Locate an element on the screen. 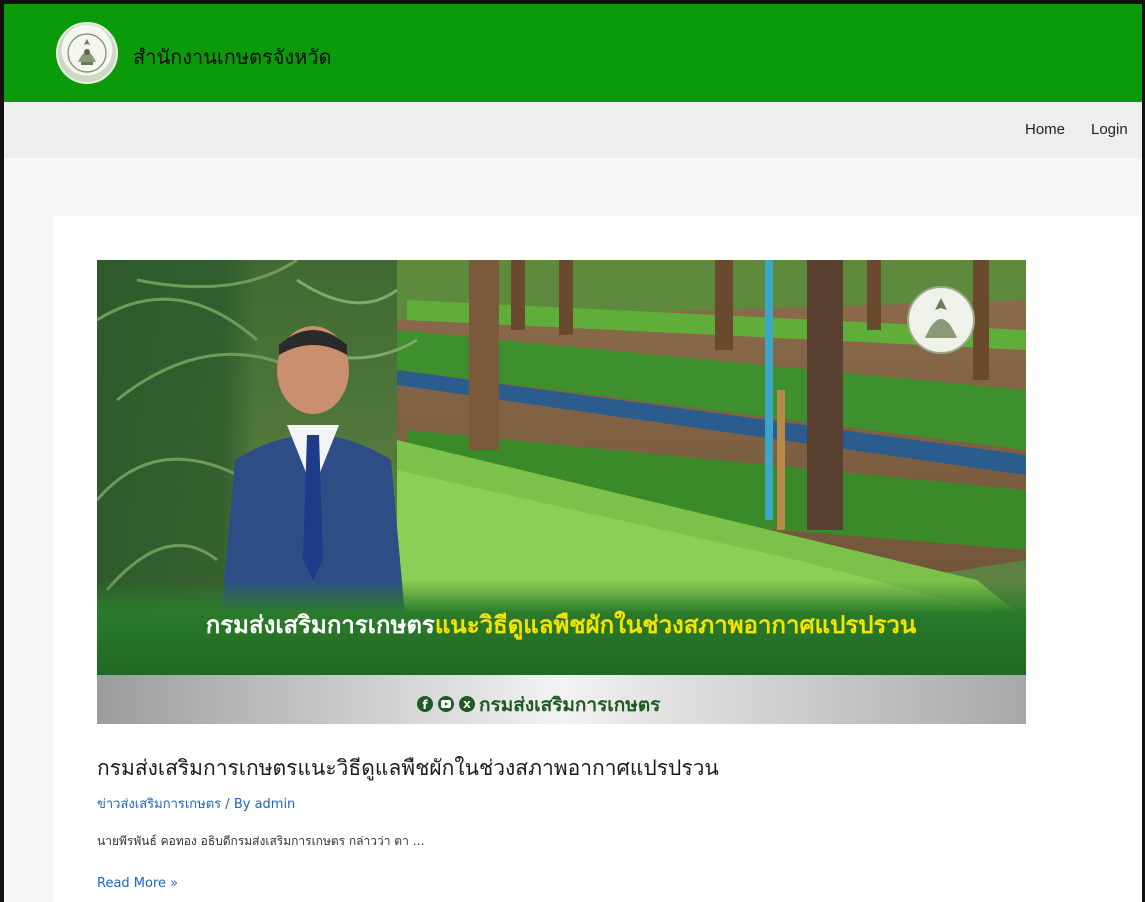 The height and width of the screenshot is (902, 1145). nav-item-login: Login is located at coordinates (1109, 129).